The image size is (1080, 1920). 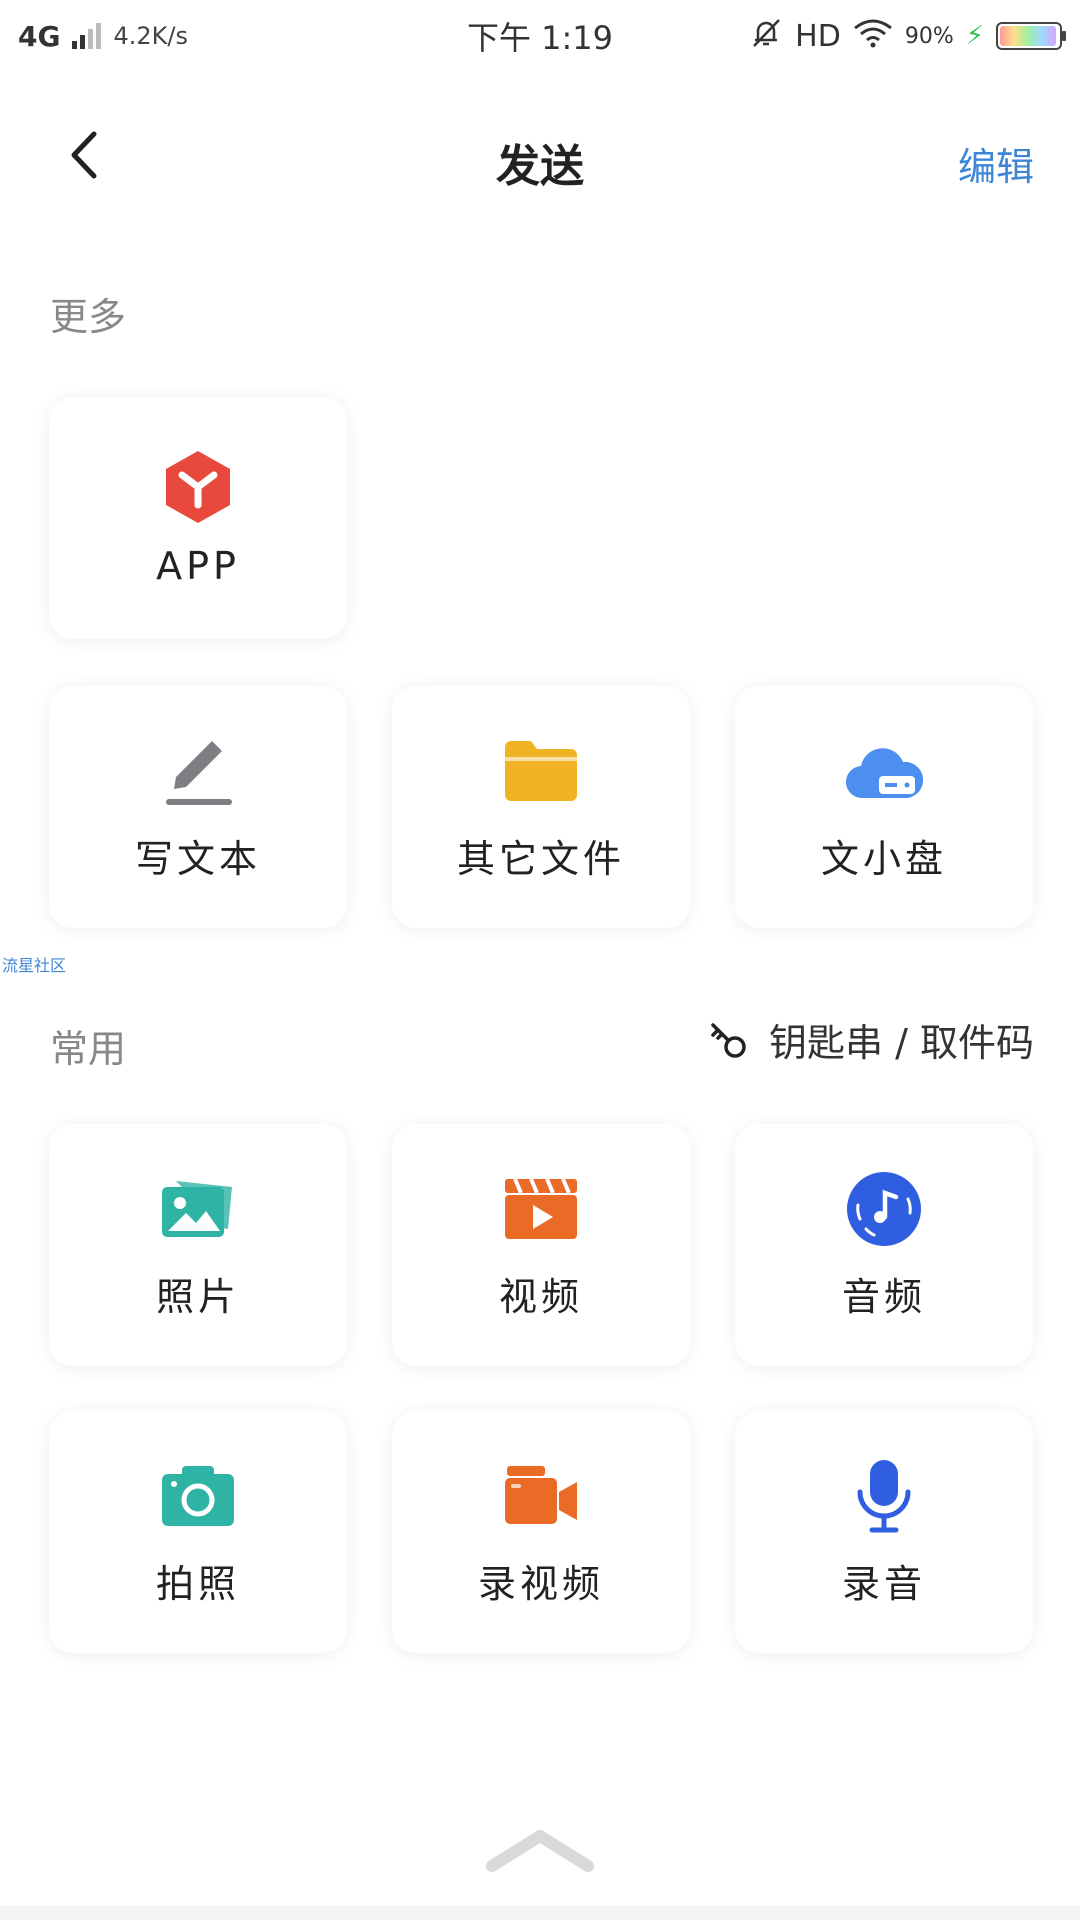 I want to click on item-cloud-drive: 文小盘, so click(x=884, y=807).